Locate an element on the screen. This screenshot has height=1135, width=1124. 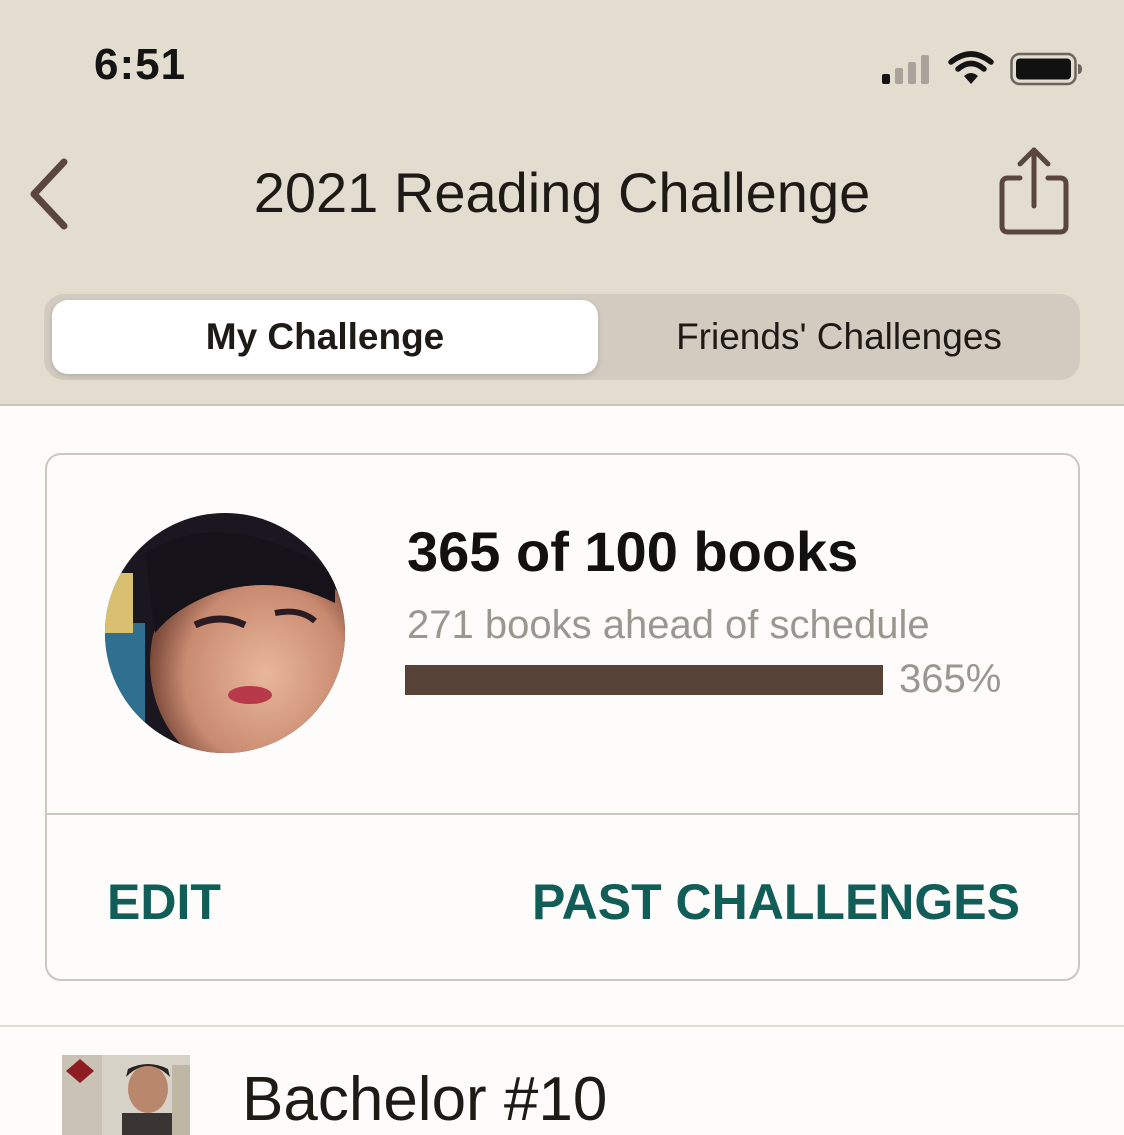
cellular-signal-icon is located at coordinates (905, 69).